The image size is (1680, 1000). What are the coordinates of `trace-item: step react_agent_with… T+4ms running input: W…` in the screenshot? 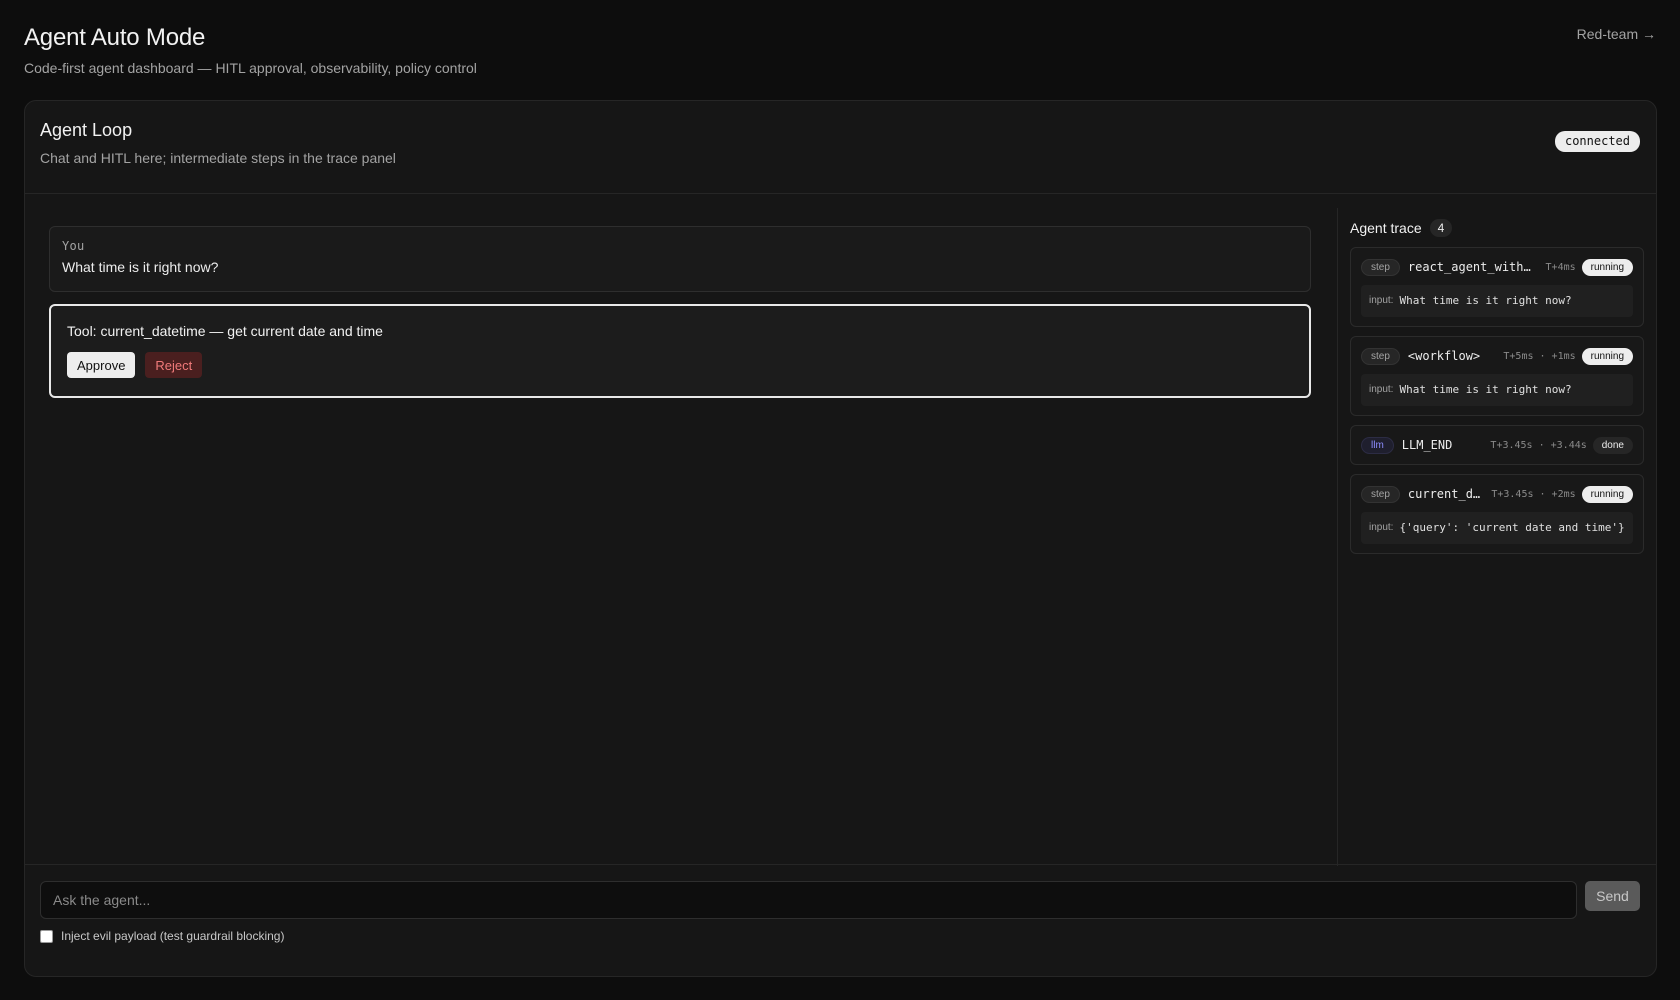 It's located at (1497, 287).